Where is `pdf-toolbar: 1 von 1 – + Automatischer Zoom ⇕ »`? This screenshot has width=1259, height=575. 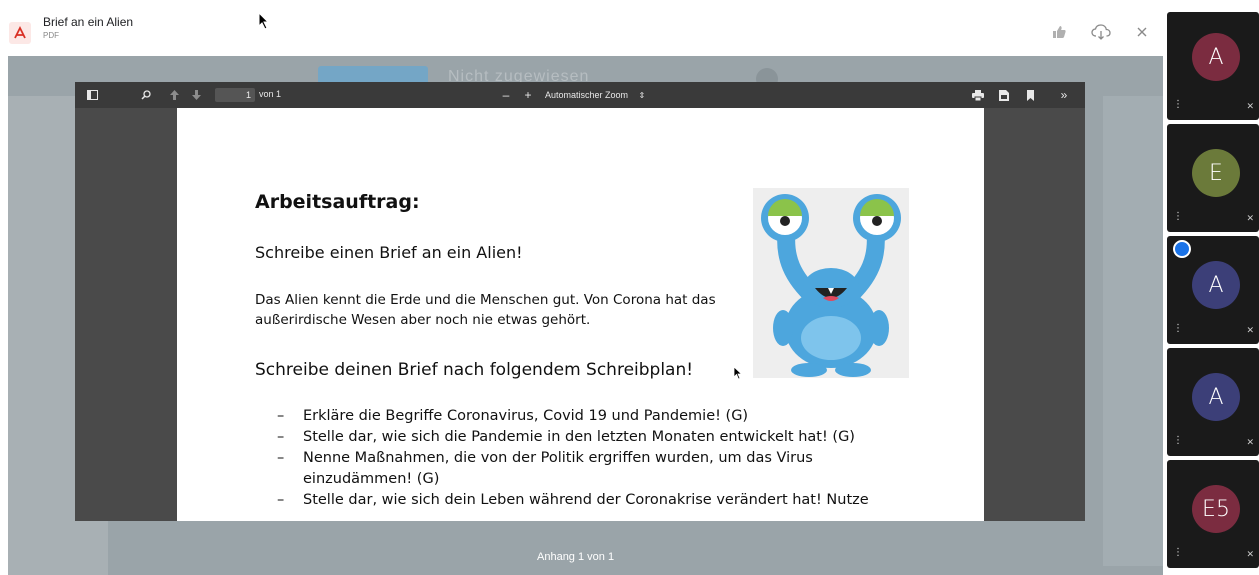 pdf-toolbar: 1 von 1 – + Automatischer Zoom ⇕ » is located at coordinates (580, 95).